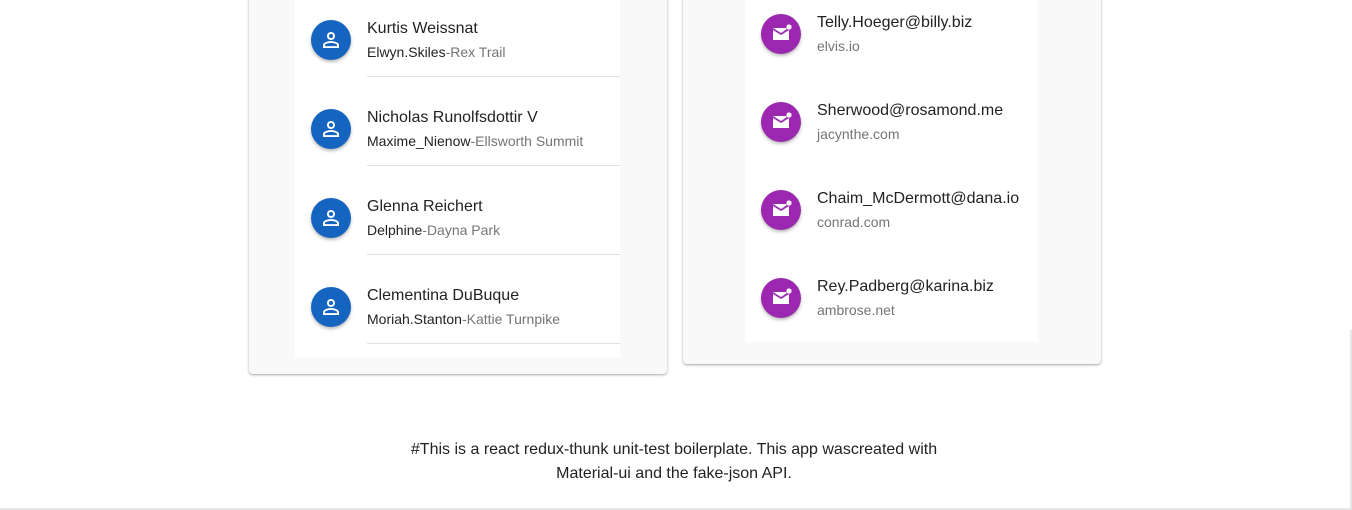 This screenshot has height=510, width=1352. I want to click on list-item: Sherwood@rosamond.me jacynthe.com, so click(891, 132).